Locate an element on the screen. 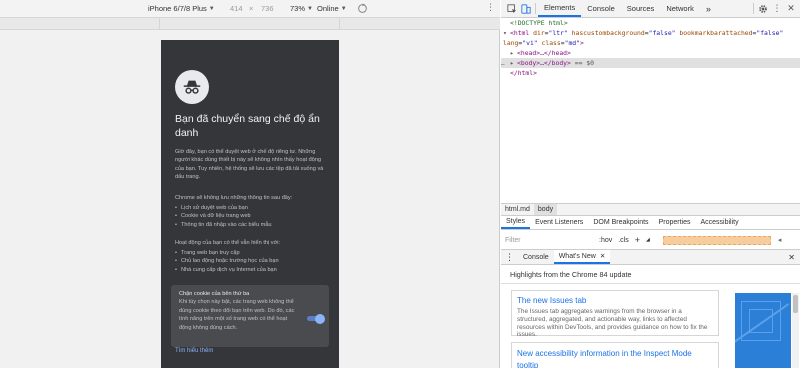 The height and width of the screenshot is (368, 800). list-item: Nhà cung cấp dịch vụ Internet của bạn is located at coordinates (251, 270).